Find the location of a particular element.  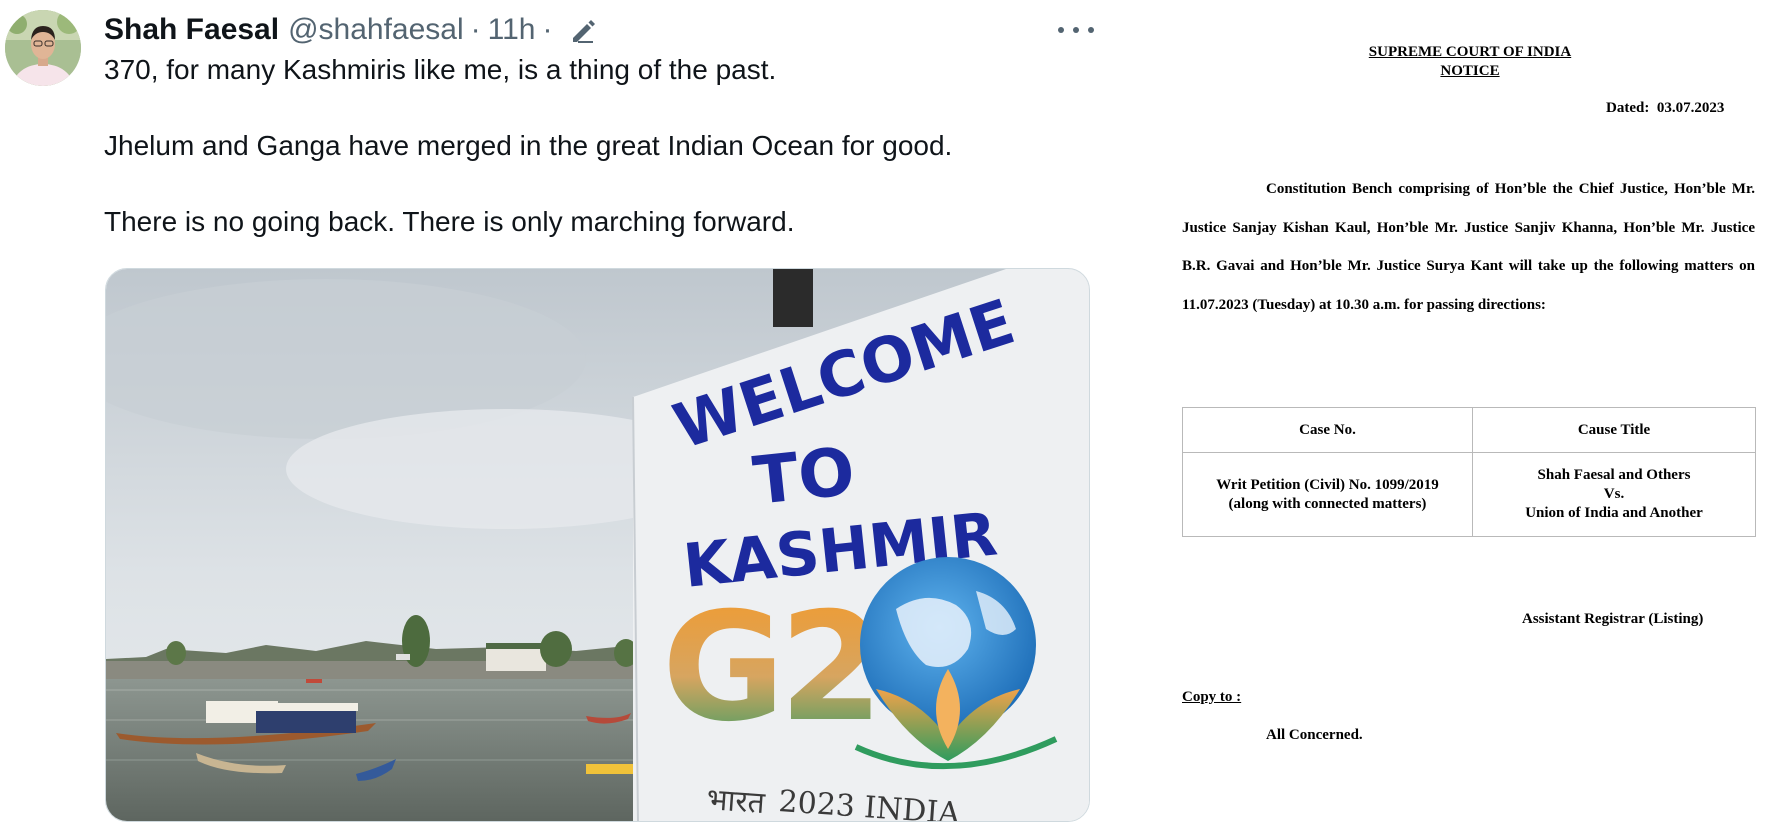

tweet-header: Shah Faesal @shahfaesal · 11h · is located at coordinates (350, 30).